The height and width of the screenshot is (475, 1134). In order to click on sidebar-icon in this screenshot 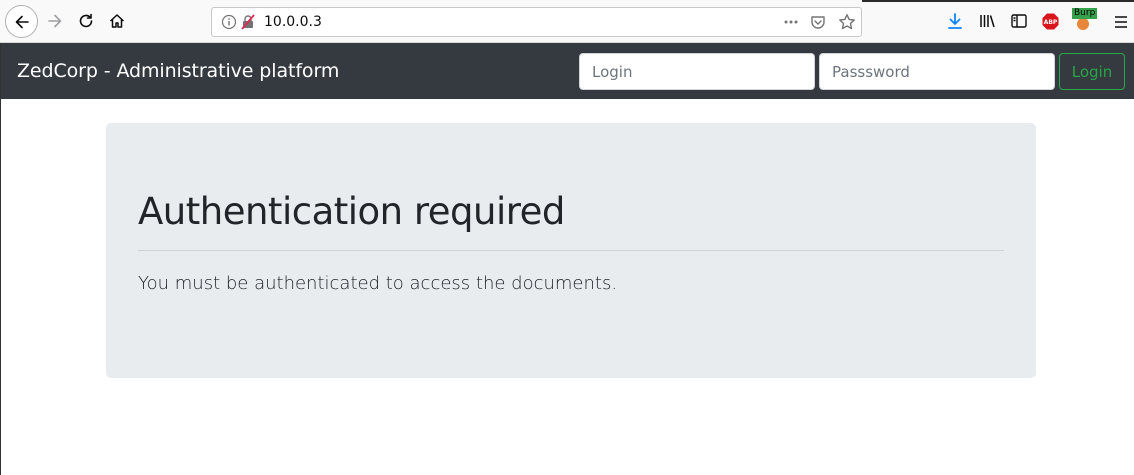, I will do `click(1019, 23)`.